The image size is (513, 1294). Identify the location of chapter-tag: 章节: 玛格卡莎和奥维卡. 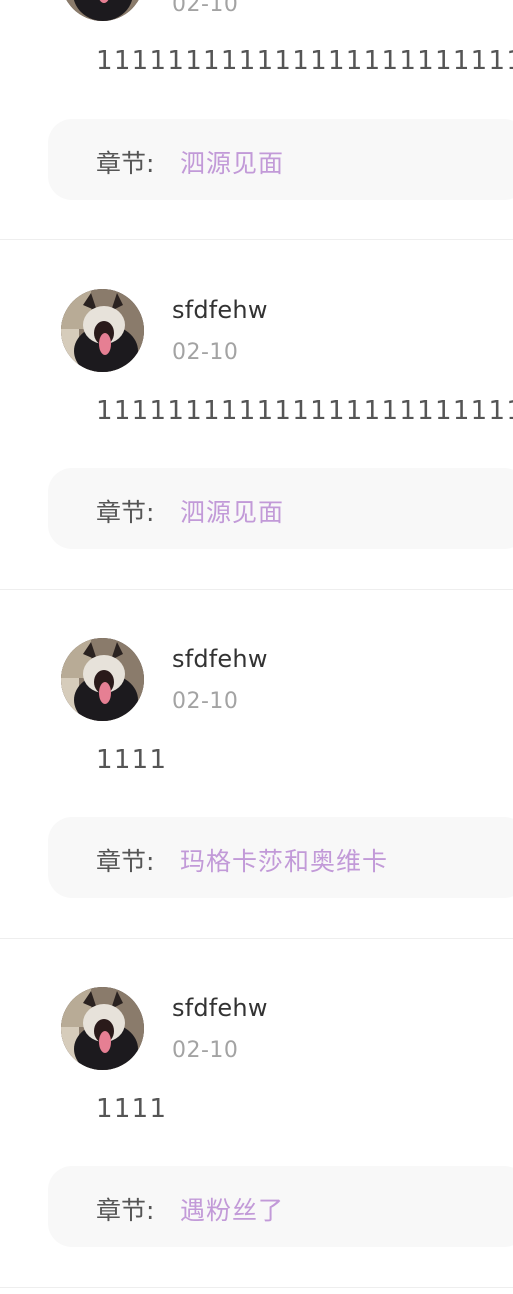
(280, 857).